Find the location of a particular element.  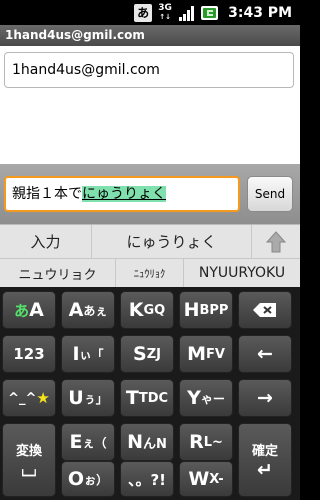

3g-arrows: ↑↓ is located at coordinates (165, 16).